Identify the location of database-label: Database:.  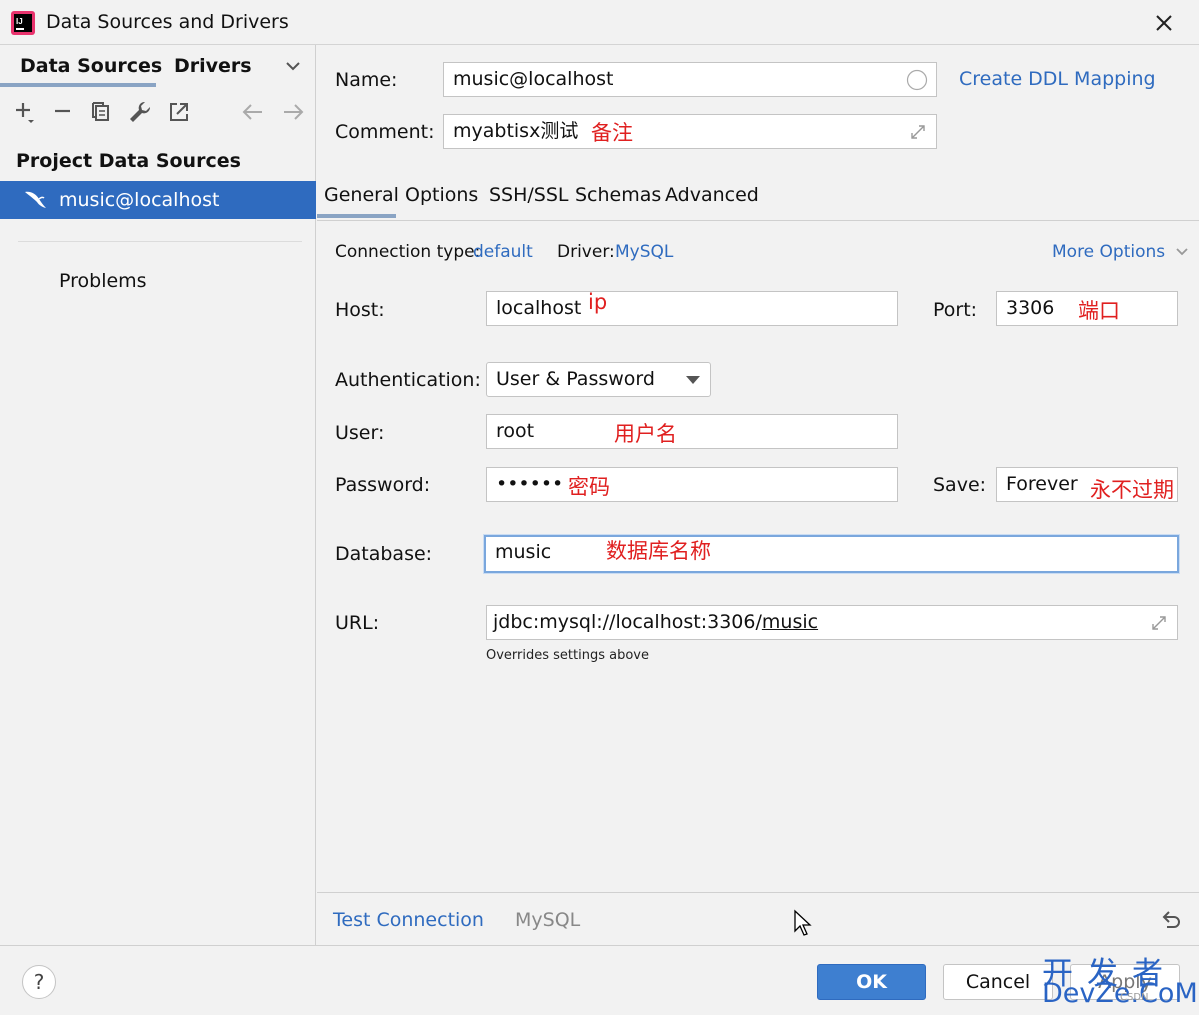
(384, 554).